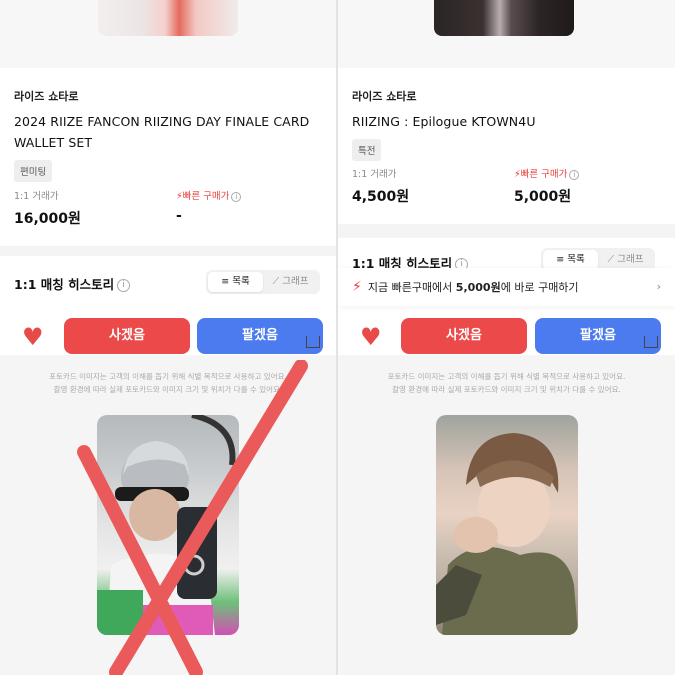 This screenshot has width=675, height=675. Describe the element at coordinates (547, 186) in the screenshot. I see `fast-price: ⚡빠른 구매가 i 5,000원` at that location.